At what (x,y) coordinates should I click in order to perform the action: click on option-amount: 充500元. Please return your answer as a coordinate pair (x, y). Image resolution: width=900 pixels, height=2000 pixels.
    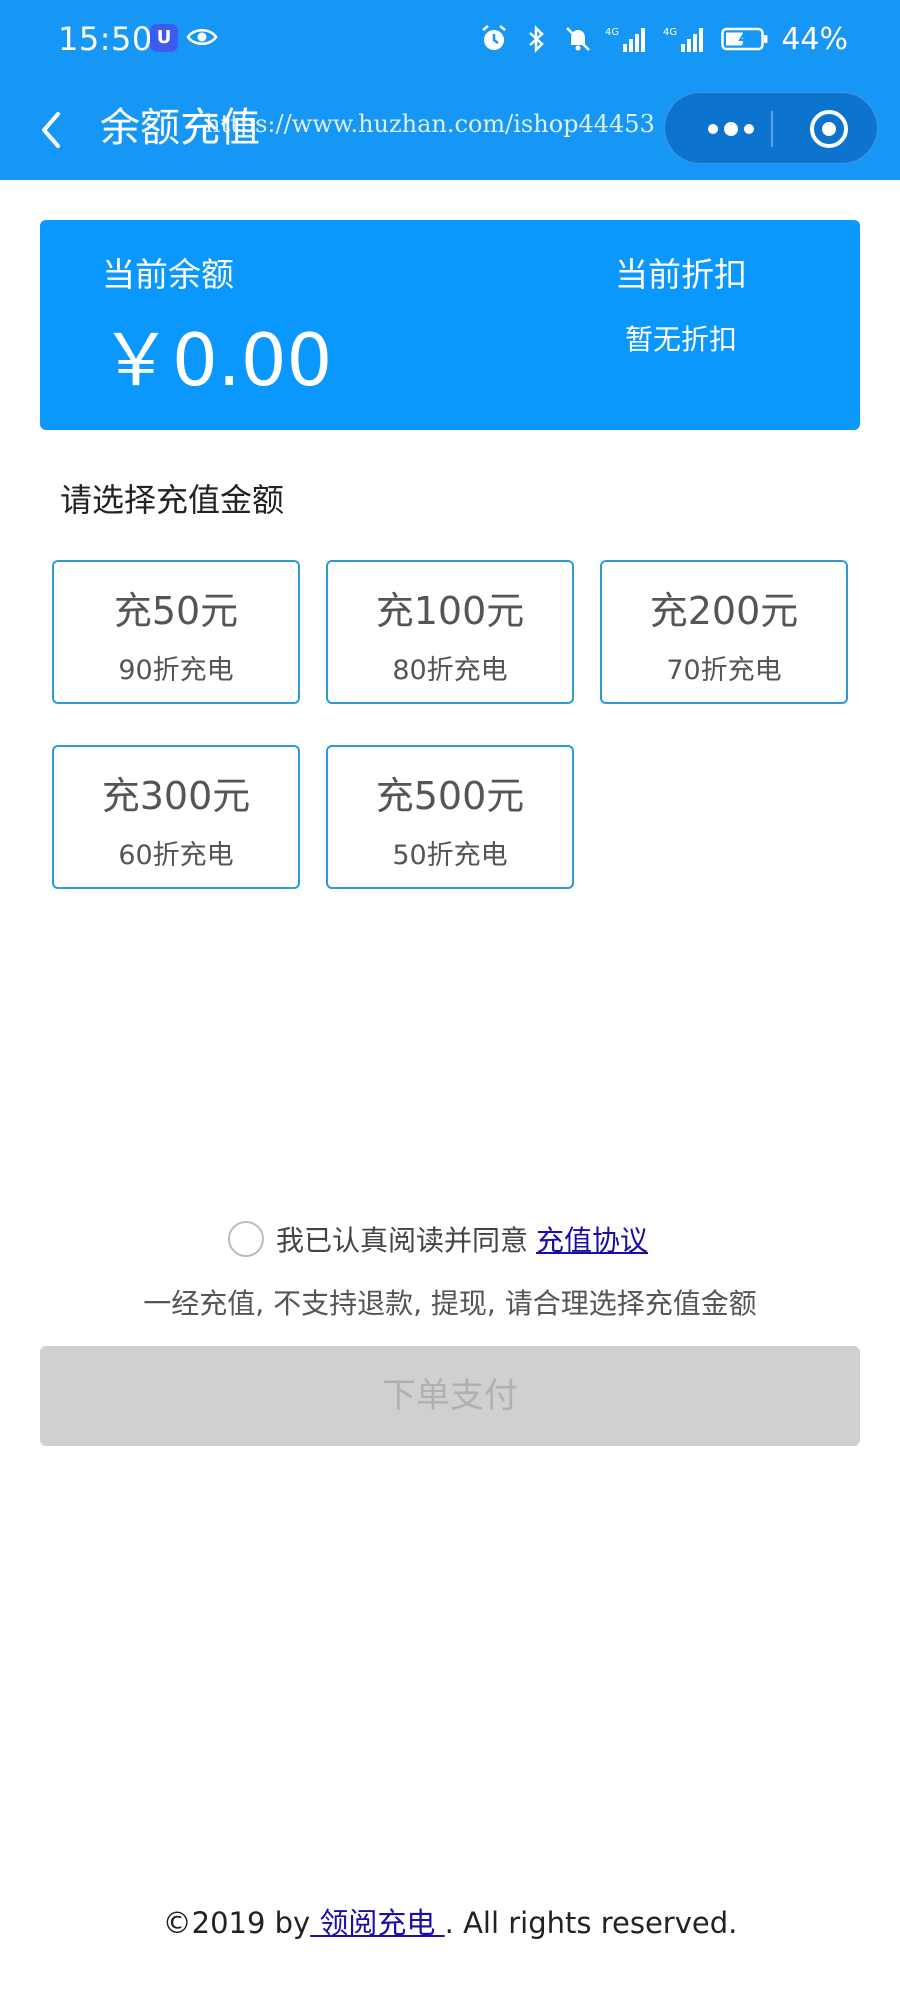
    Looking at the image, I should click on (450, 796).